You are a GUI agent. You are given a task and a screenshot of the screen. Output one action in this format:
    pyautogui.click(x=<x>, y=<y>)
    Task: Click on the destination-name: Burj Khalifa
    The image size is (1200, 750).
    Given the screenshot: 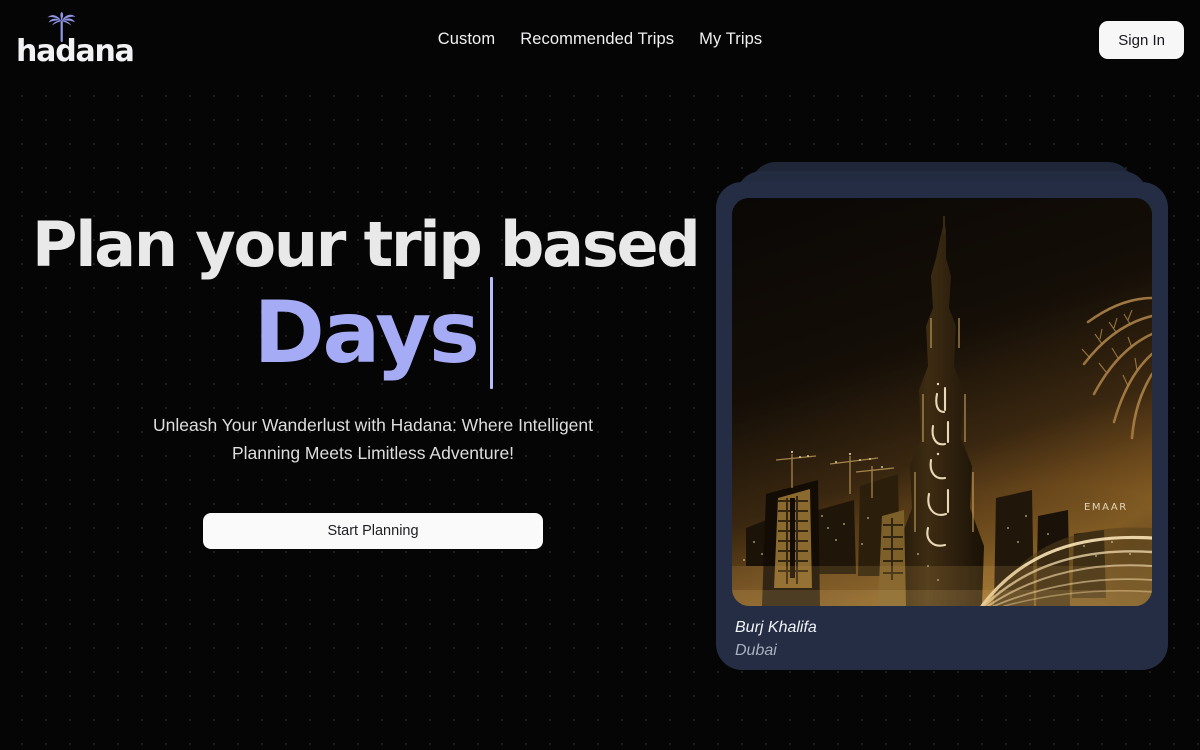 What is the action you would take?
    pyautogui.click(x=776, y=627)
    